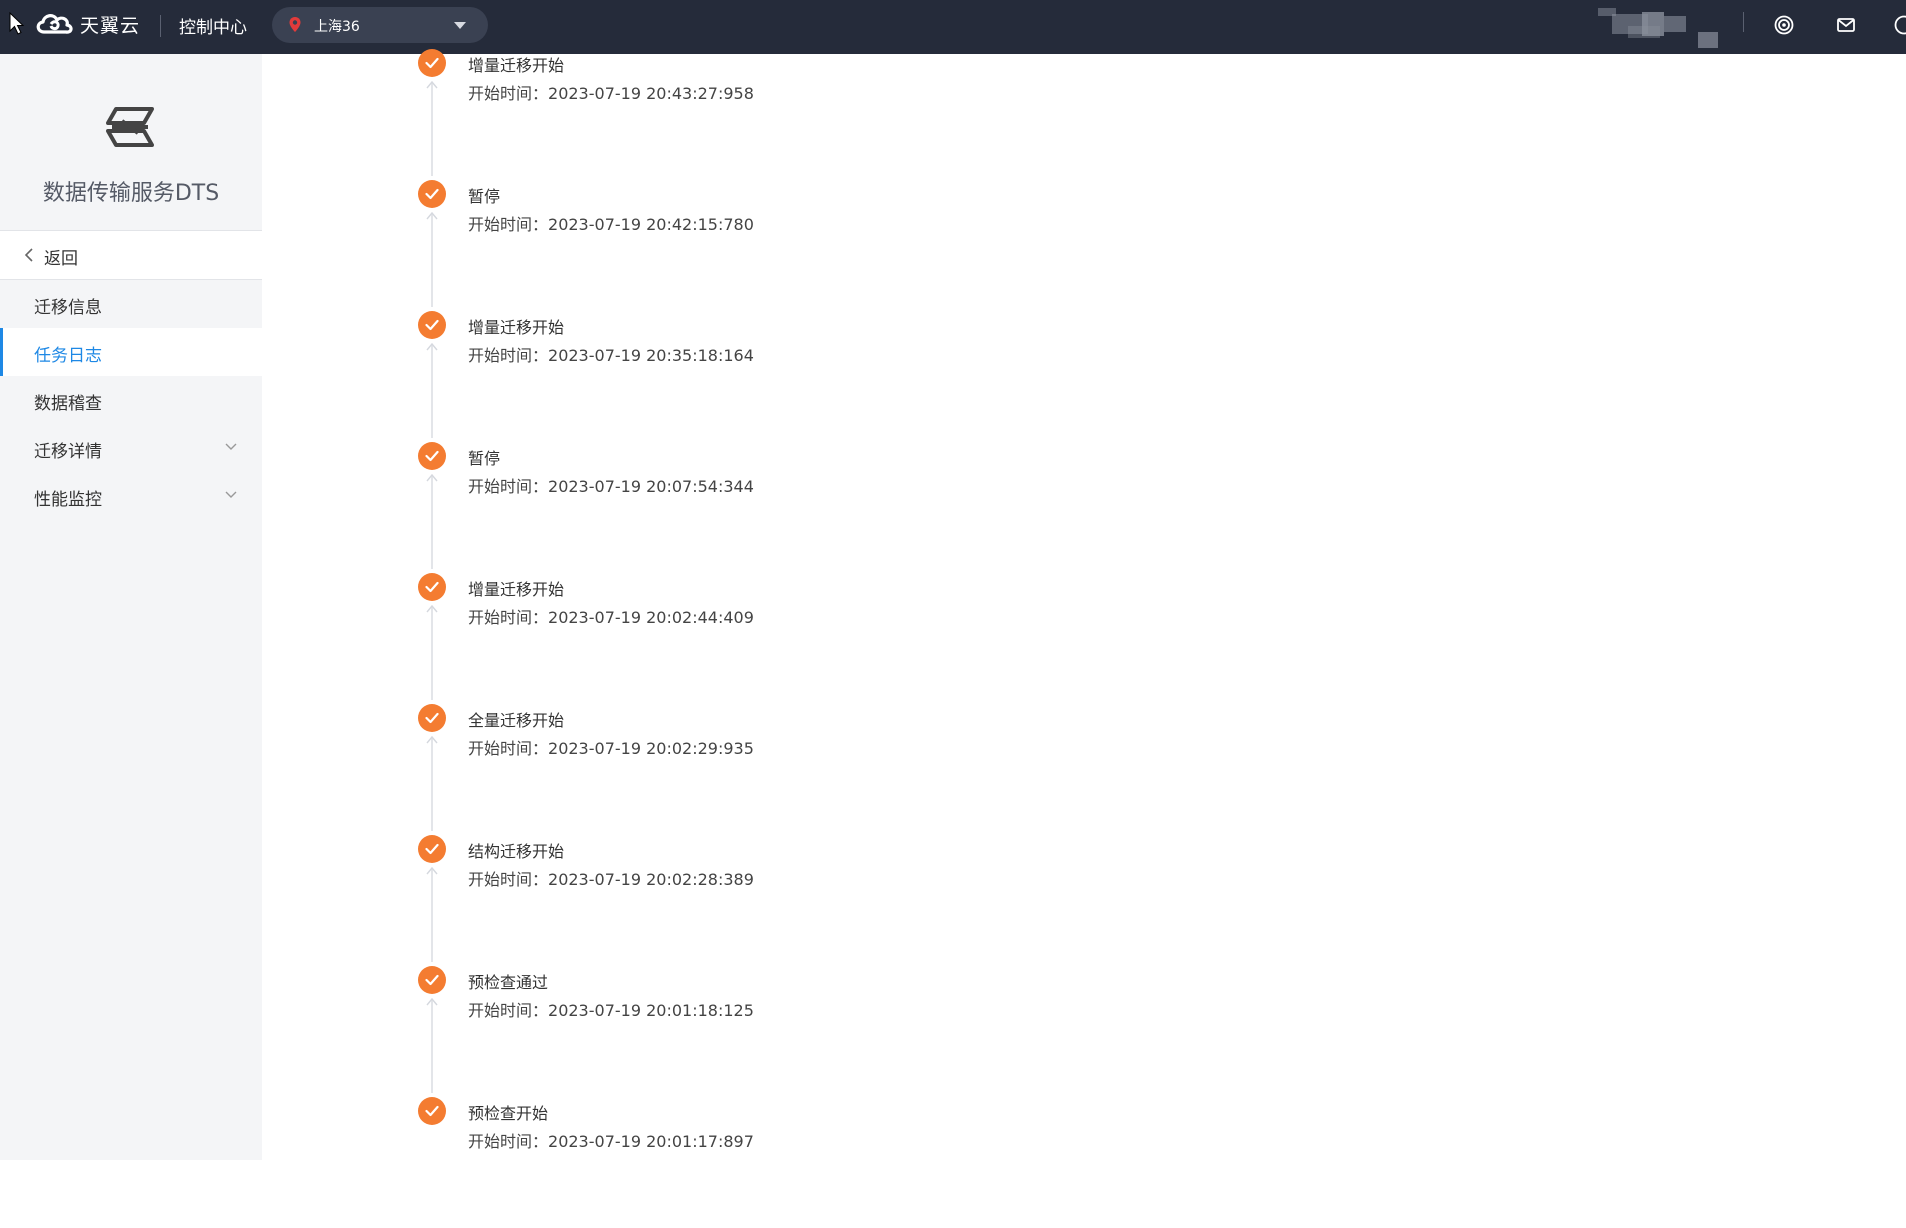 The width and height of the screenshot is (1906, 1228). I want to click on timeline-item: 增量迁移开始开始时间：2023-07-19 20:02:44:409, so click(762, 638).